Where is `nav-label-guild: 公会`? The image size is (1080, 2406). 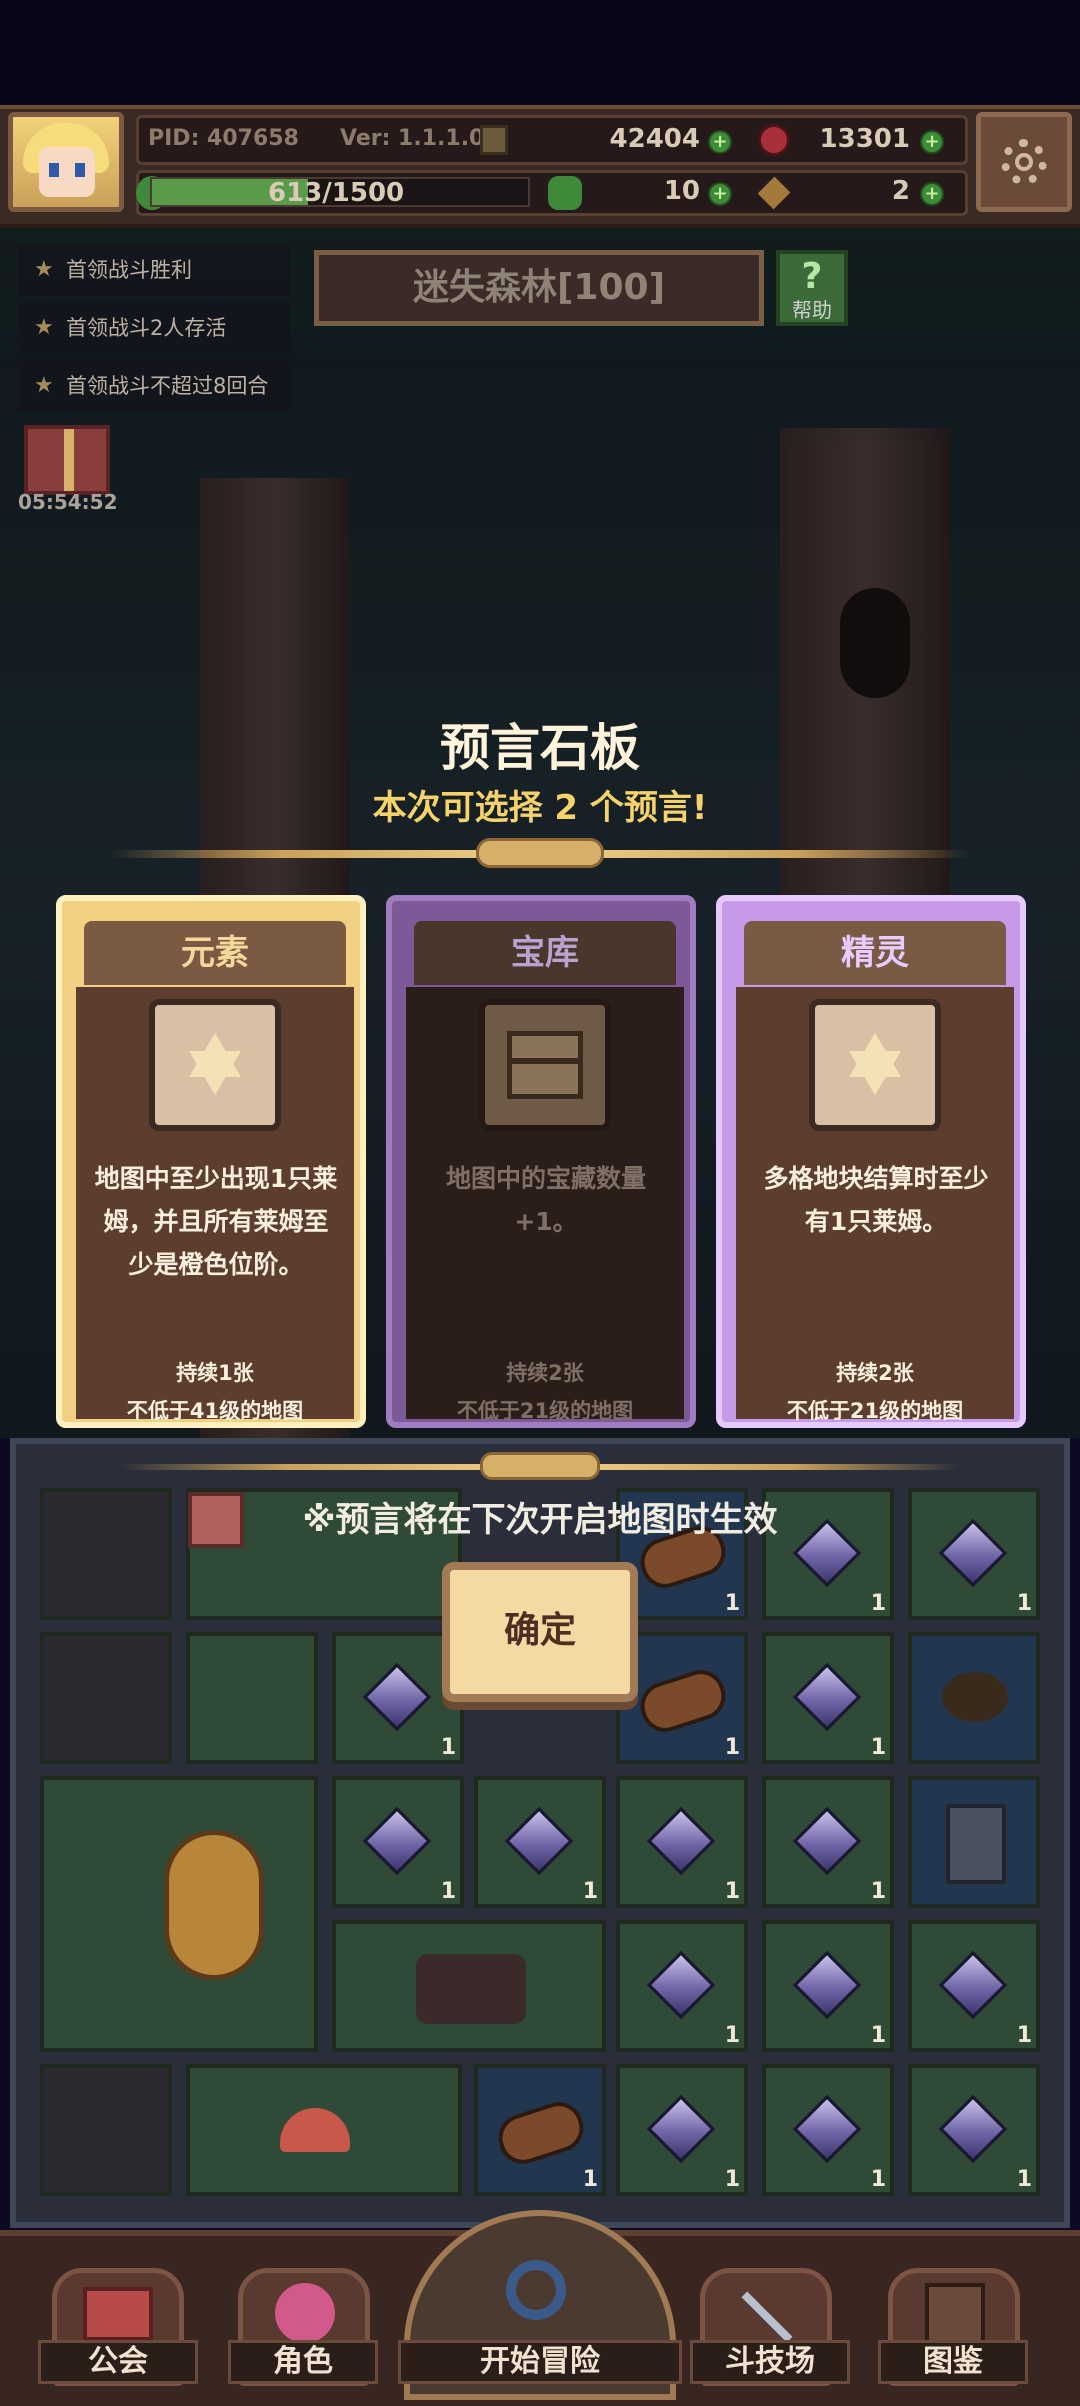 nav-label-guild: 公会 is located at coordinates (118, 2362).